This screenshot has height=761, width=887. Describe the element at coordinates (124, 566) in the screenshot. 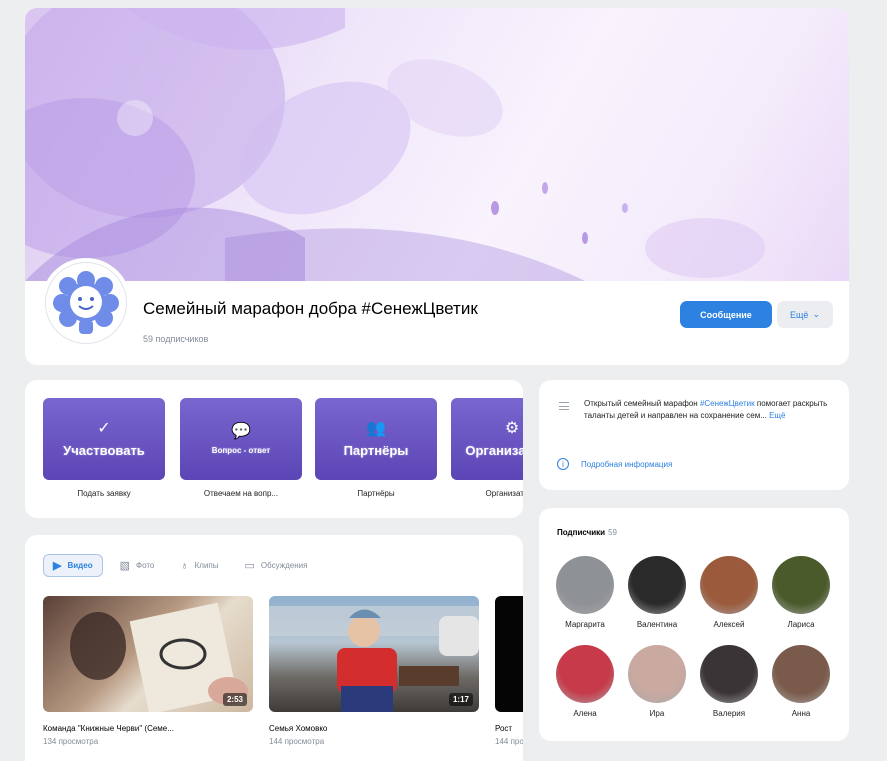

I see `photo-icon: ▧` at that location.